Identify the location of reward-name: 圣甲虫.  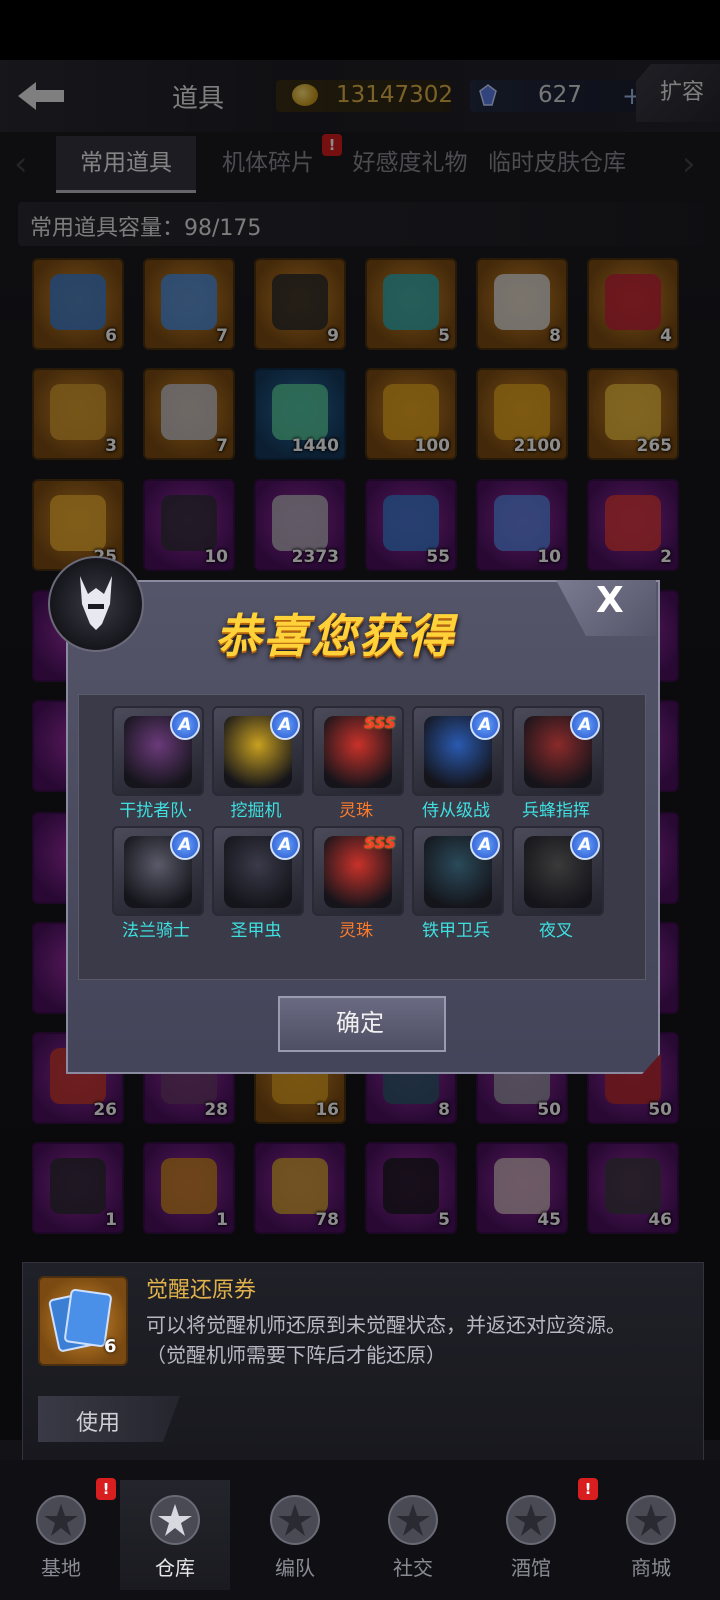
(256, 931).